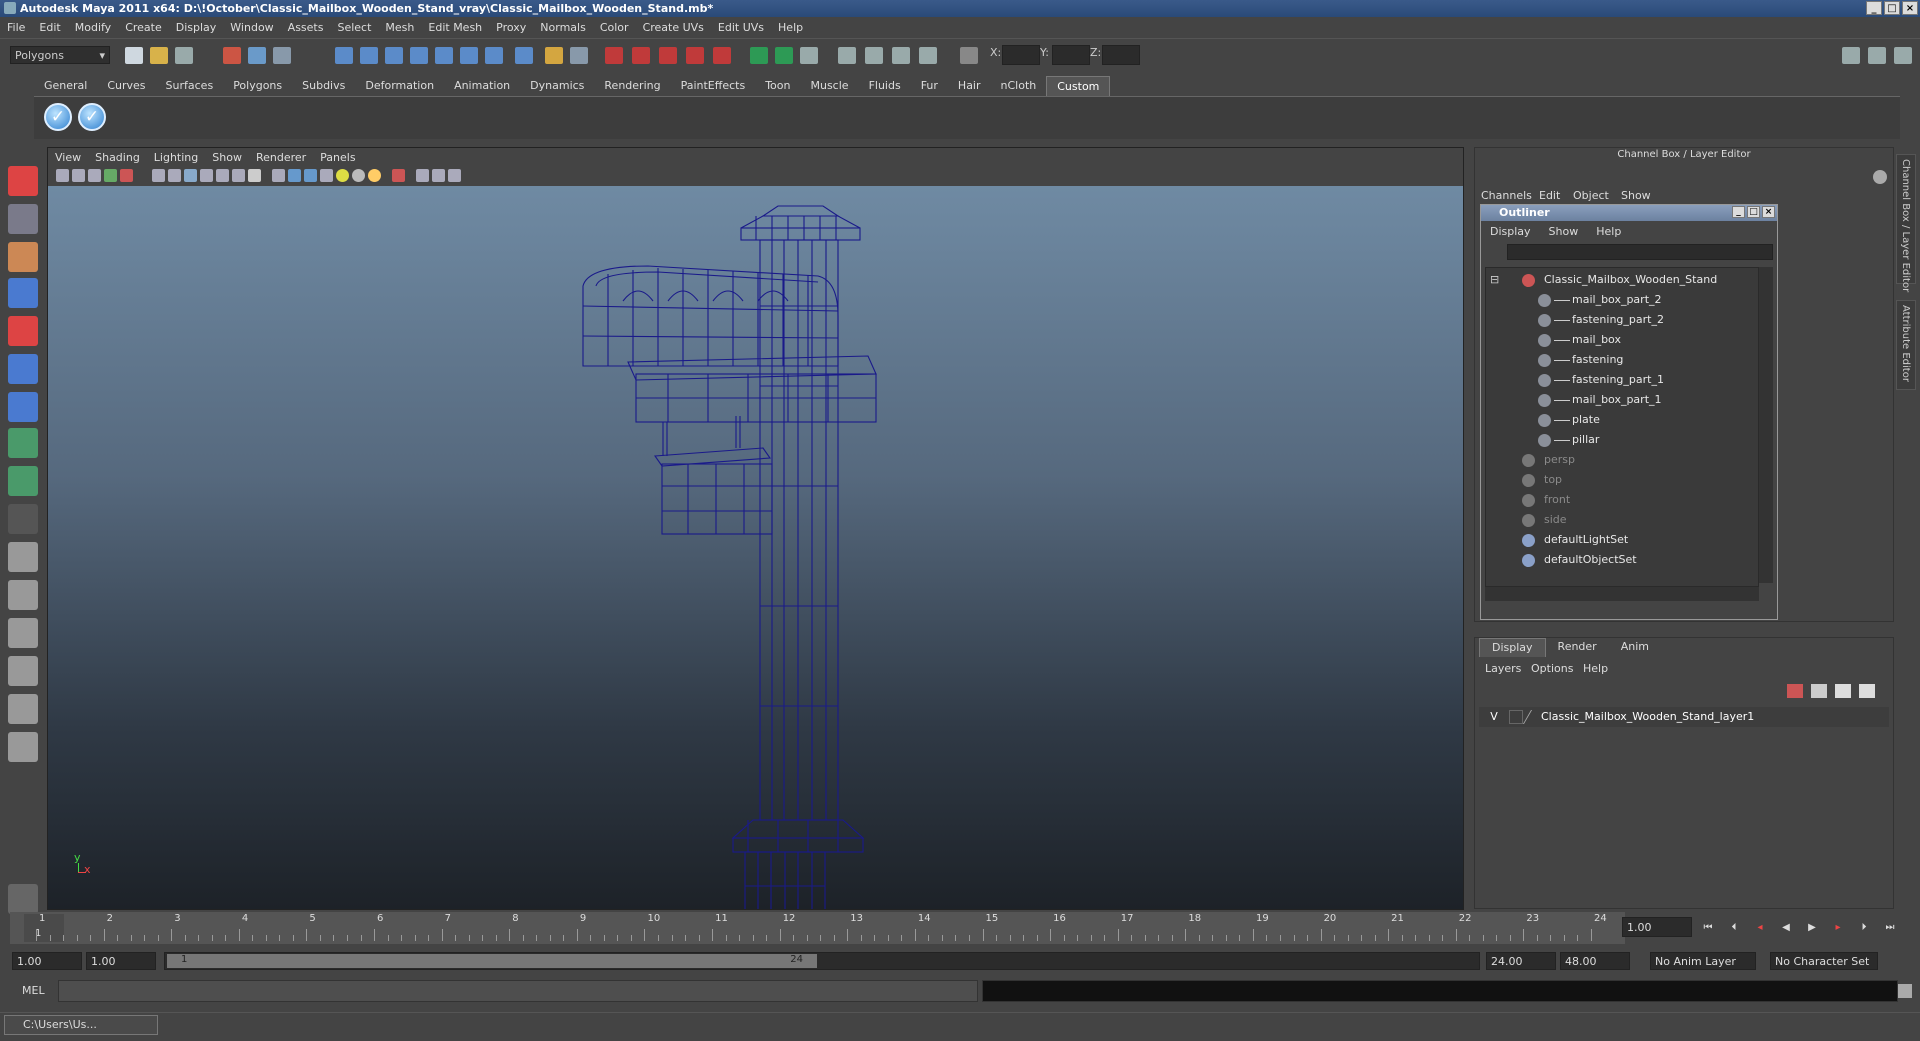  I want to click on play-backwards-icon: ◀, so click(1786, 928).